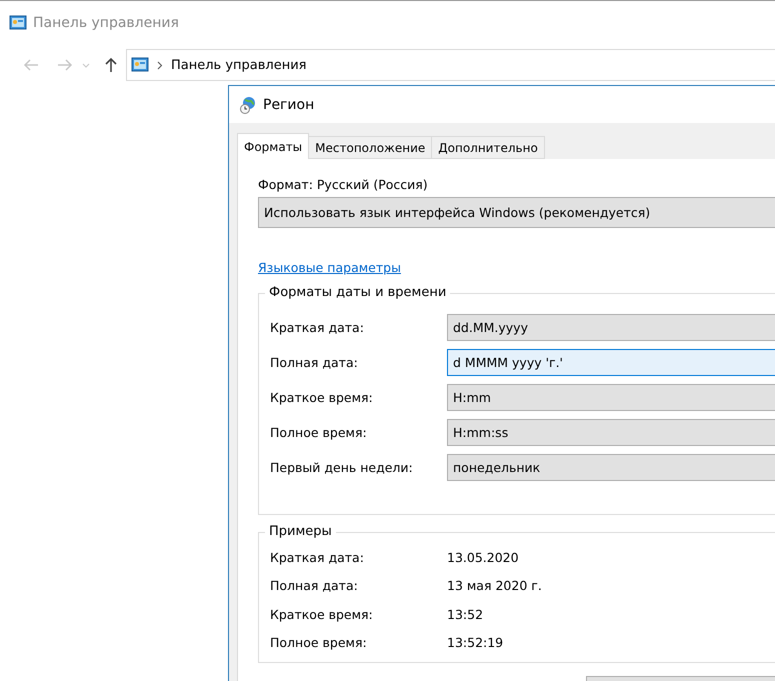  What do you see at coordinates (314, 586) in the screenshot?
I see `example-label: Полная дата:` at bounding box center [314, 586].